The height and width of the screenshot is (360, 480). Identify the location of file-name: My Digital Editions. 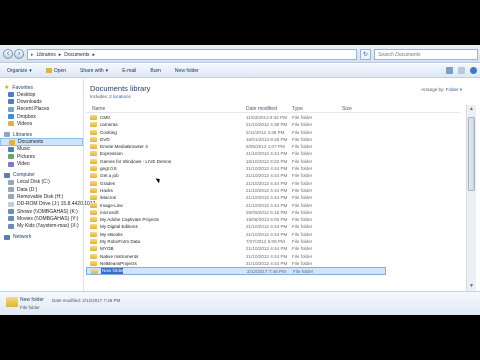
(119, 227).